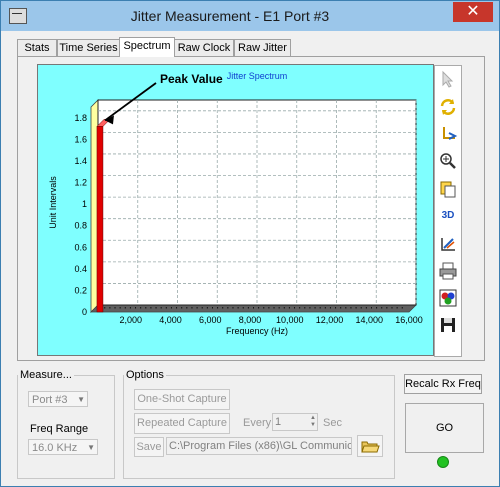 This screenshot has height=487, width=500. Describe the element at coordinates (443, 384) in the screenshot. I see `recalc-rx-freq-button: Recalc Rx Freq` at that location.